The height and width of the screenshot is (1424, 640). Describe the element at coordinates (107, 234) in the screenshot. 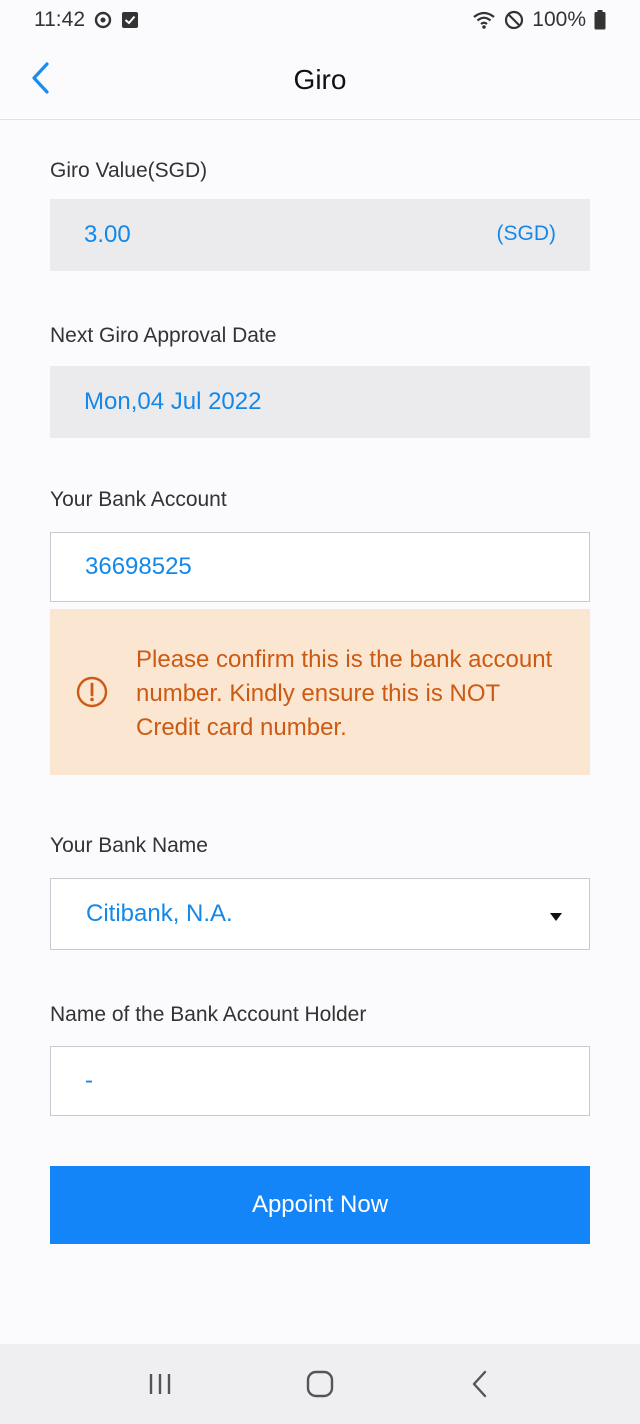

I see `giro-value-text: 3.00` at that location.